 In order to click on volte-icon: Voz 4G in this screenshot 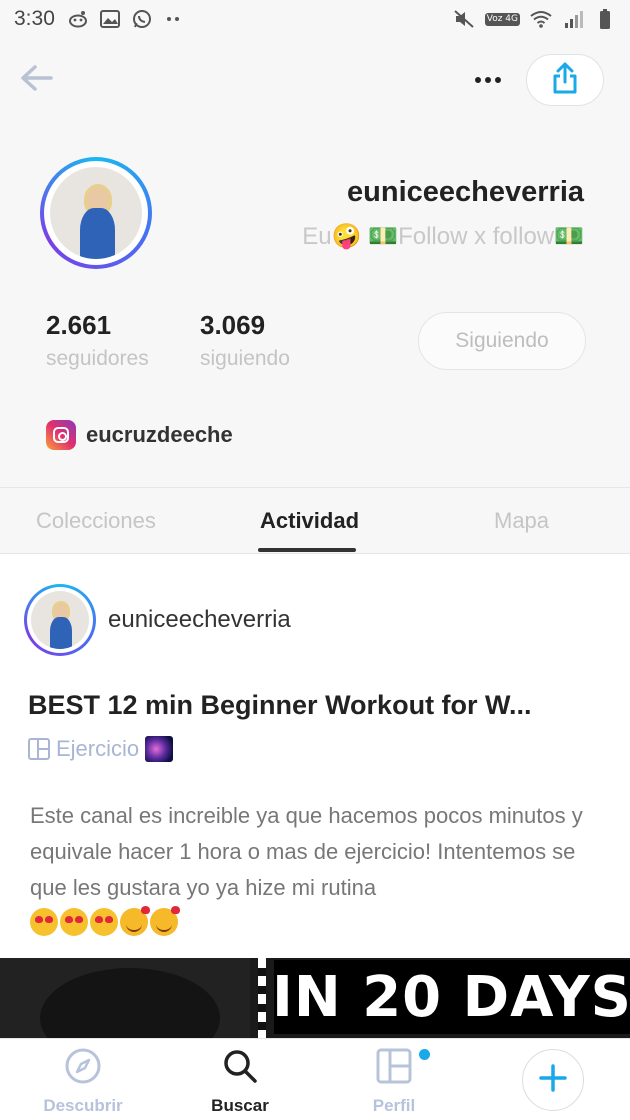, I will do `click(502, 19)`.